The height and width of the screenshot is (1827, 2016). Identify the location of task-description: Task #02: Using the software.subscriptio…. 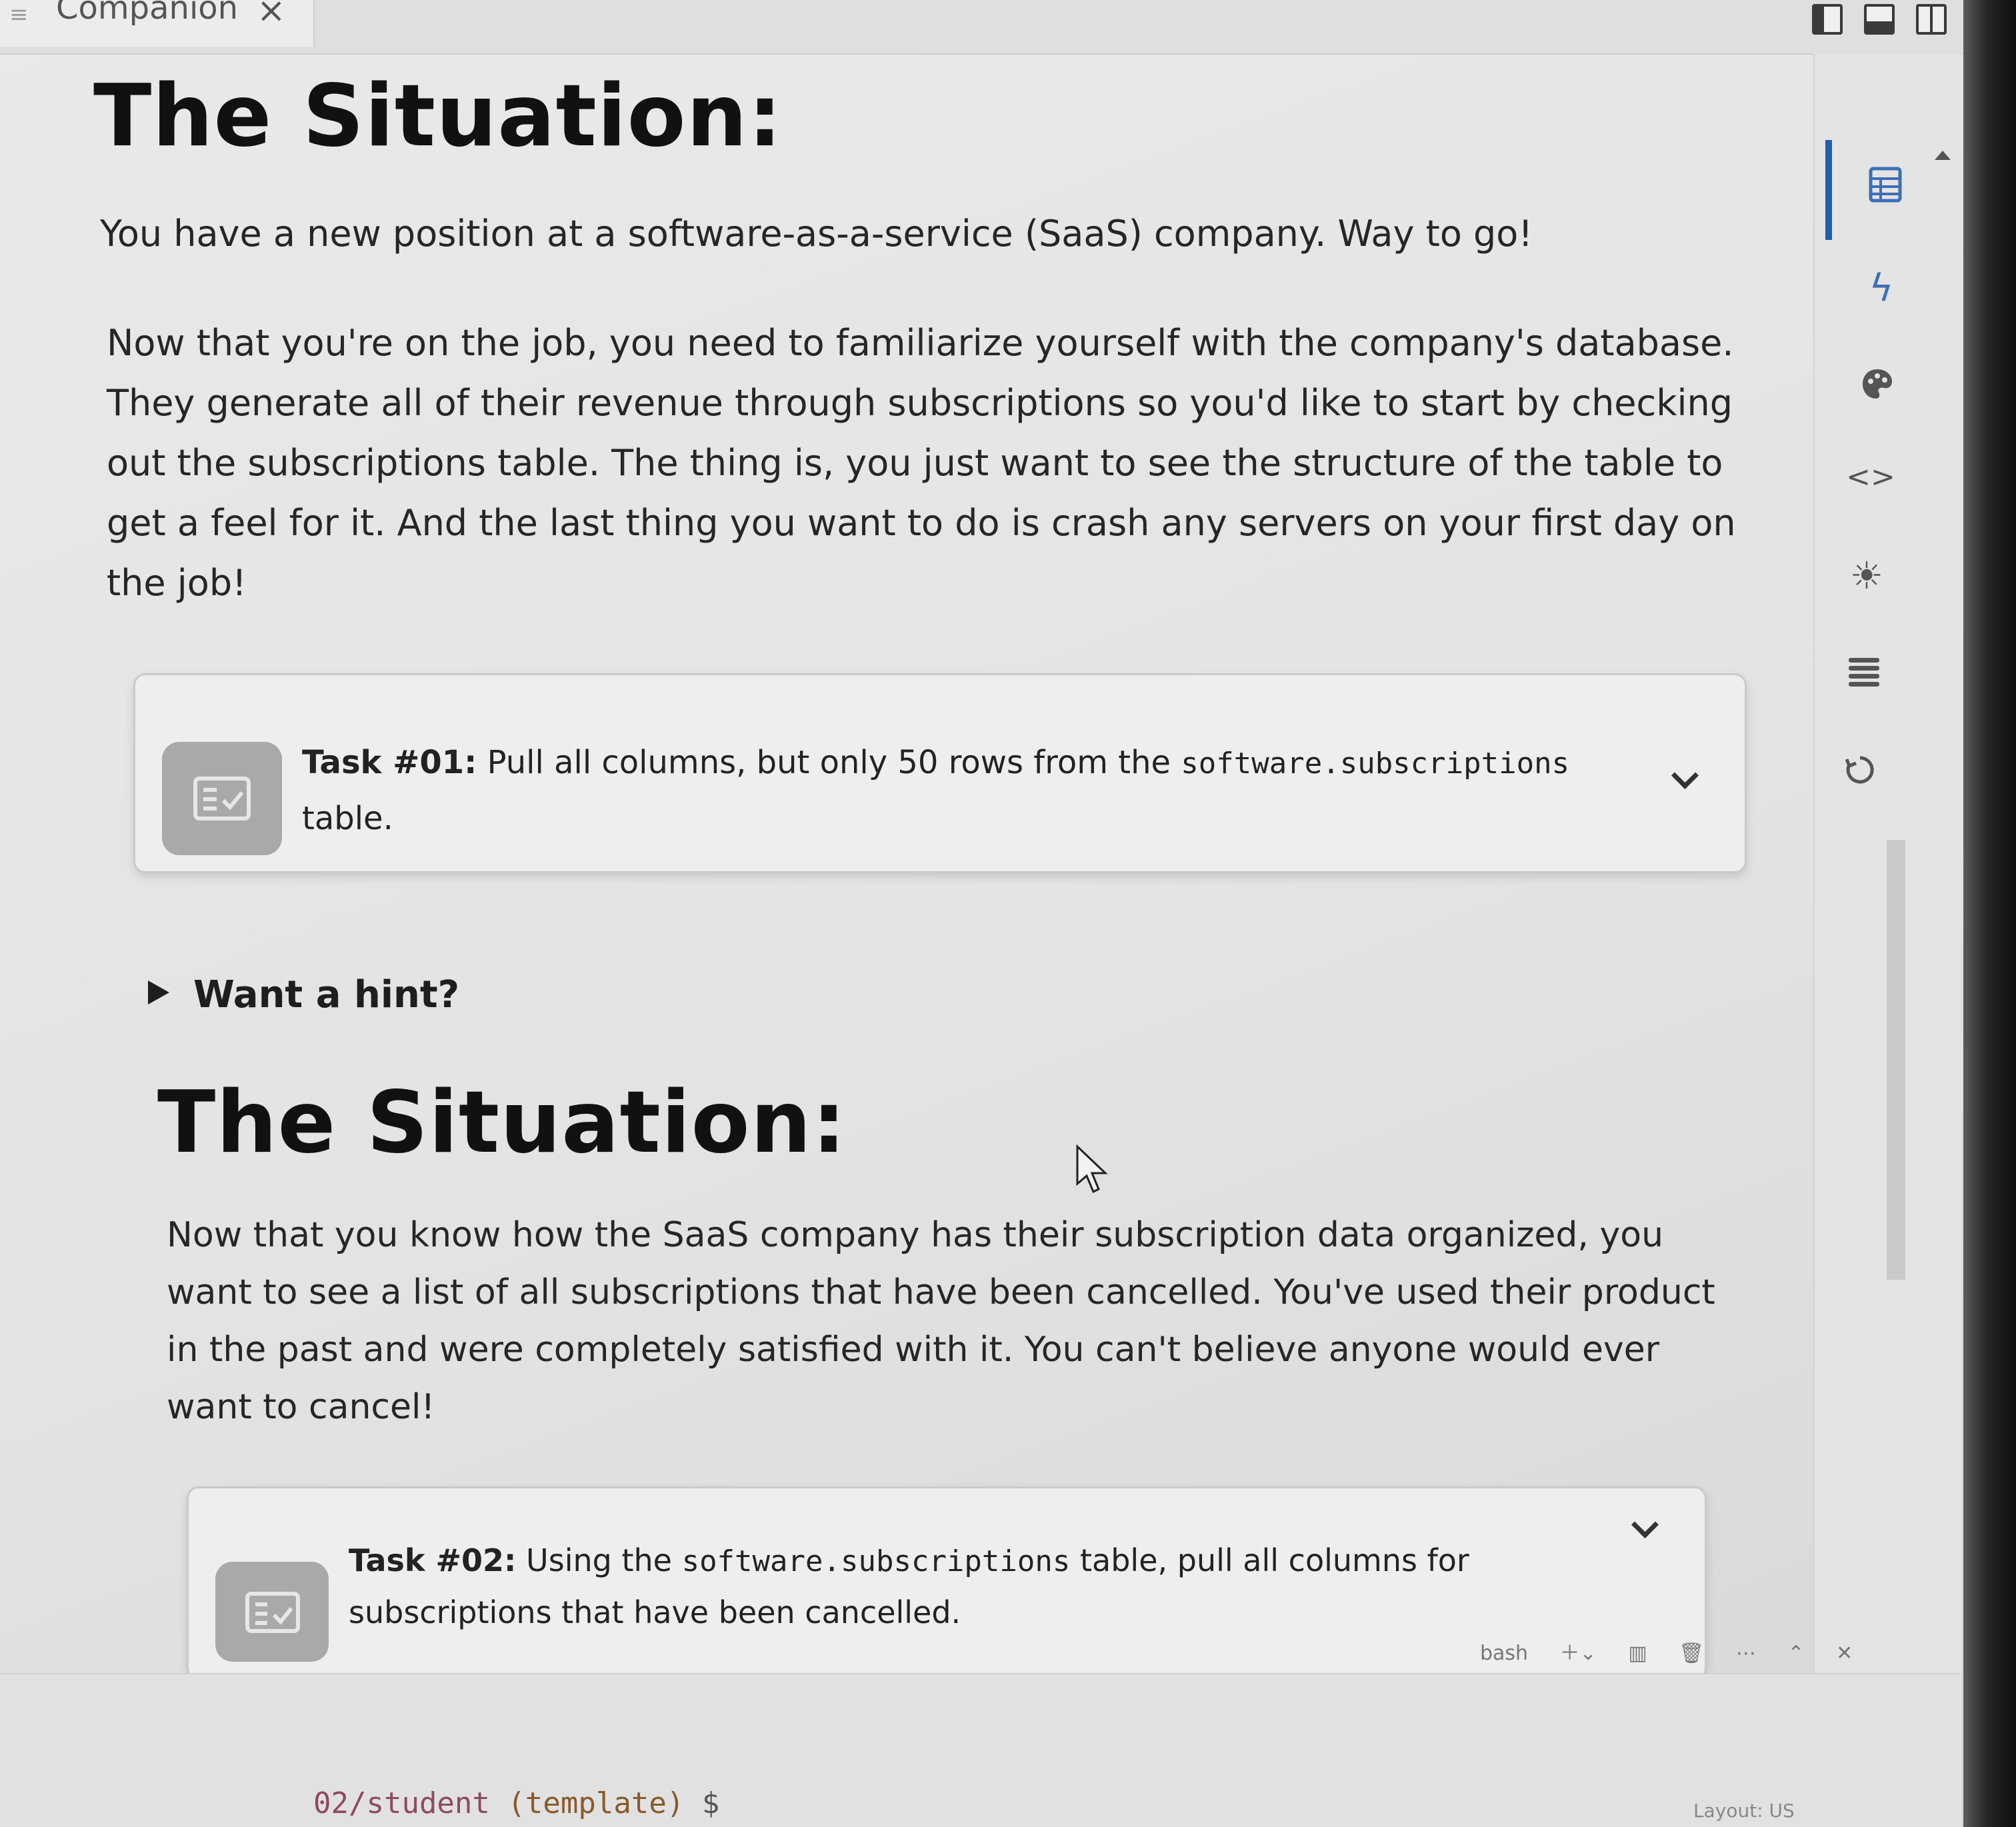
(909, 1586).